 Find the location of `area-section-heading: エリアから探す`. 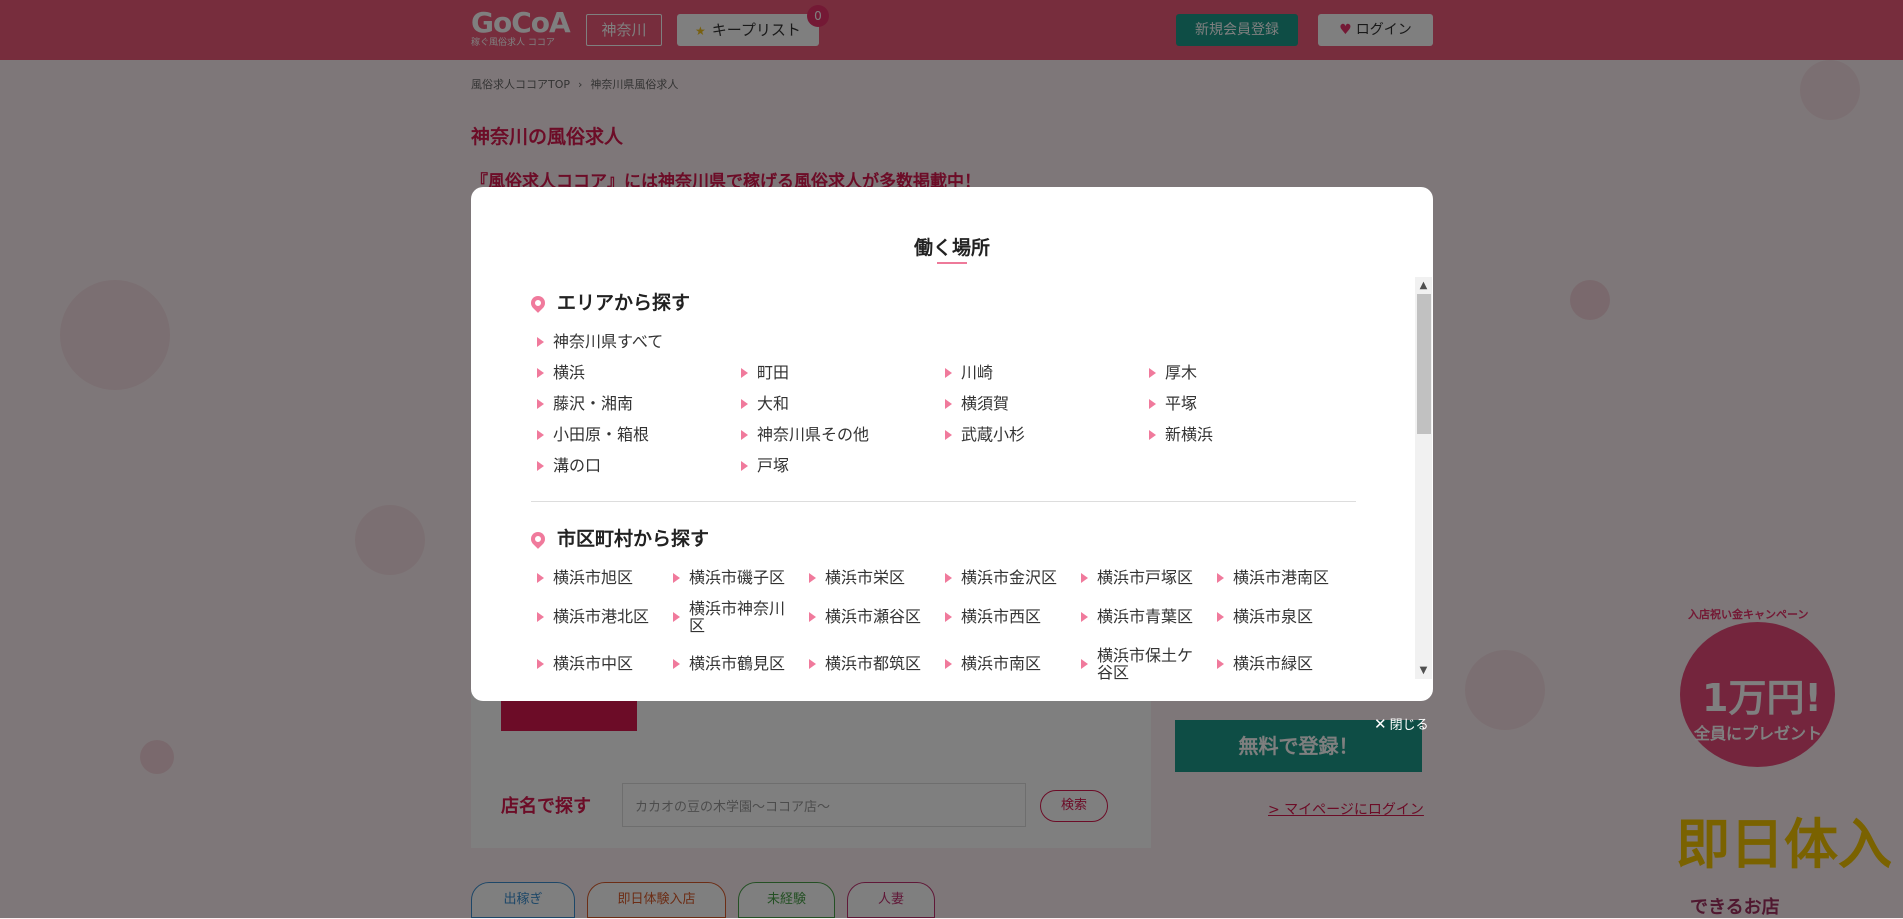

area-section-heading: エリアから探す is located at coordinates (609, 301).